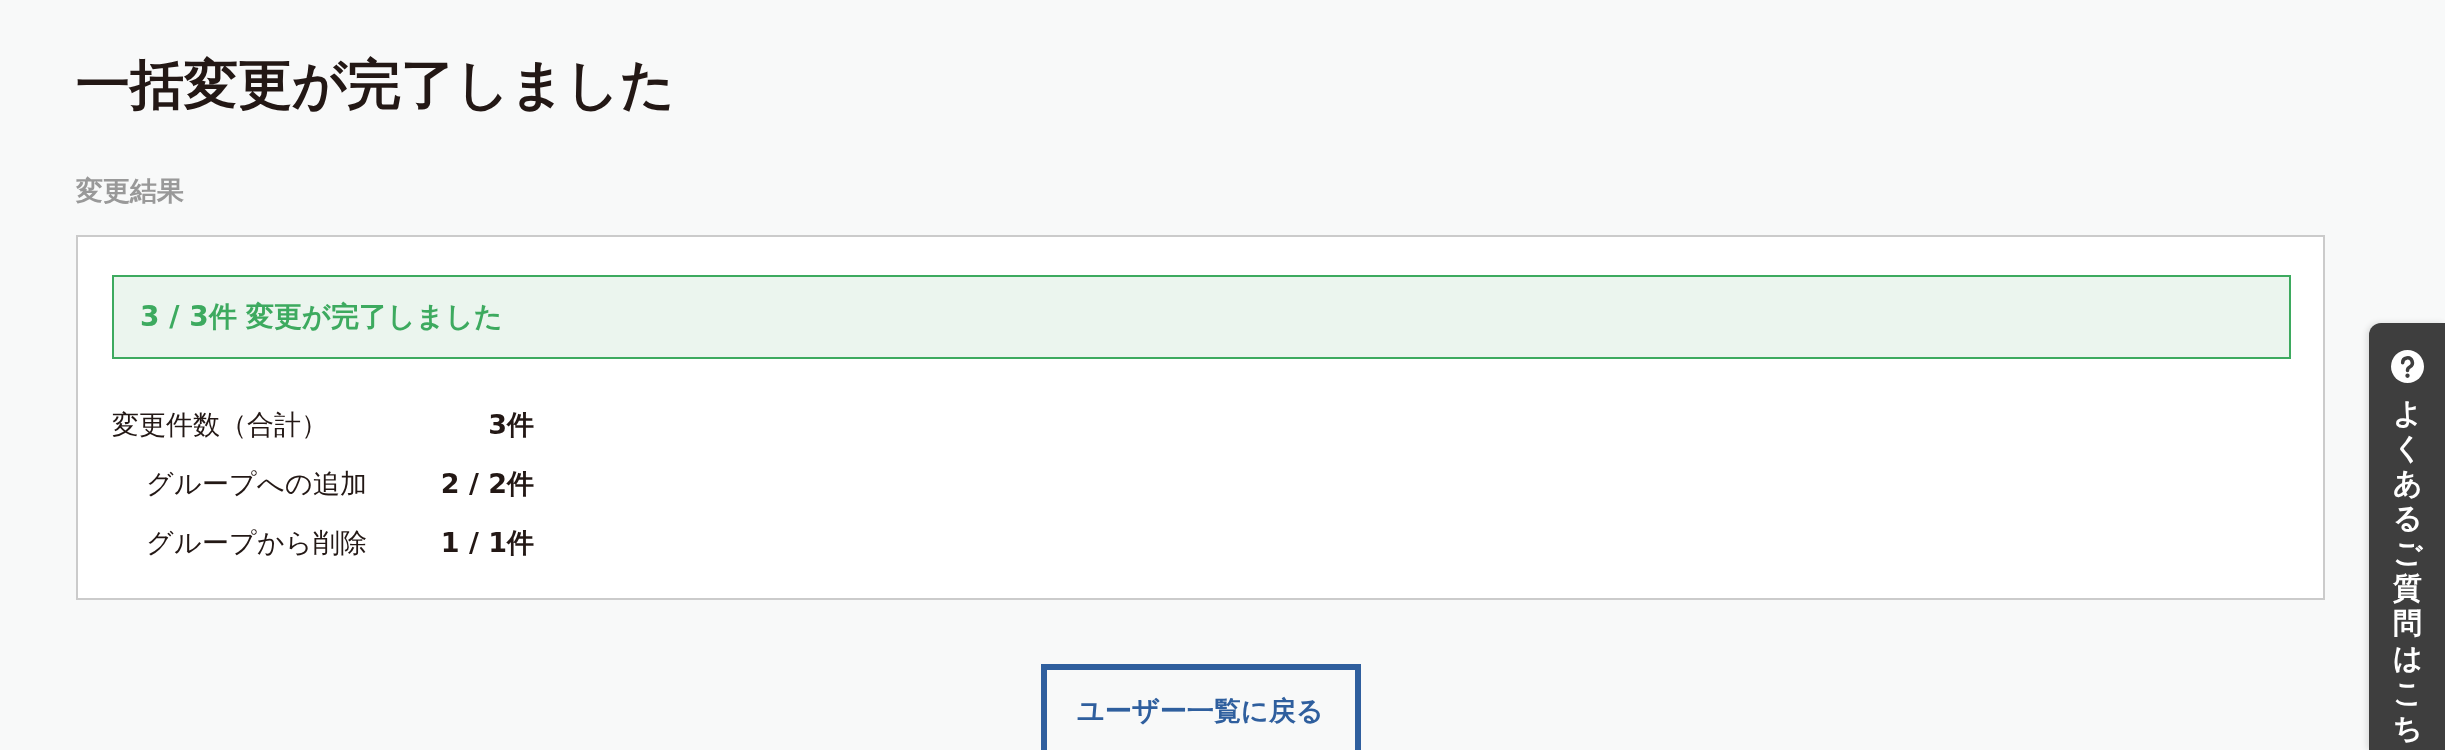 The image size is (2445, 750). What do you see at coordinates (510, 425) in the screenshot?
I see `summary-value: 3件` at bounding box center [510, 425].